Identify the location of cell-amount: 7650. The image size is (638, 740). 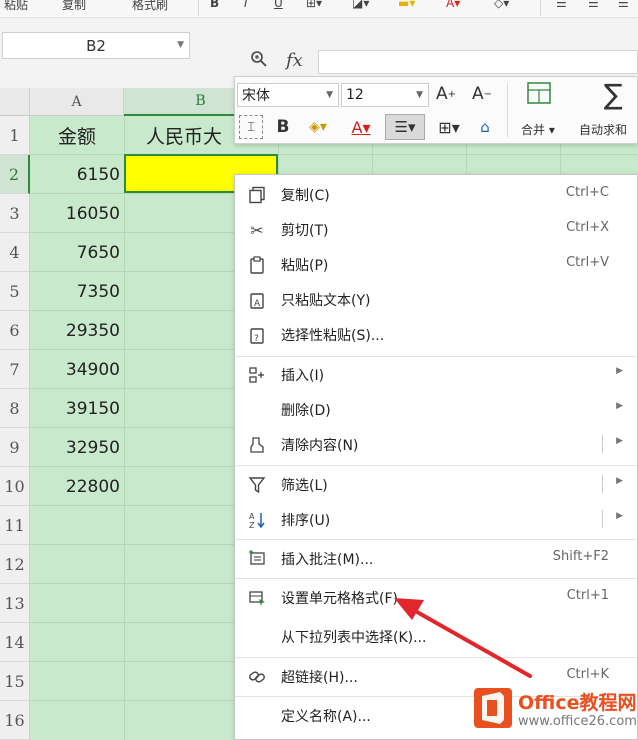
(77, 252).